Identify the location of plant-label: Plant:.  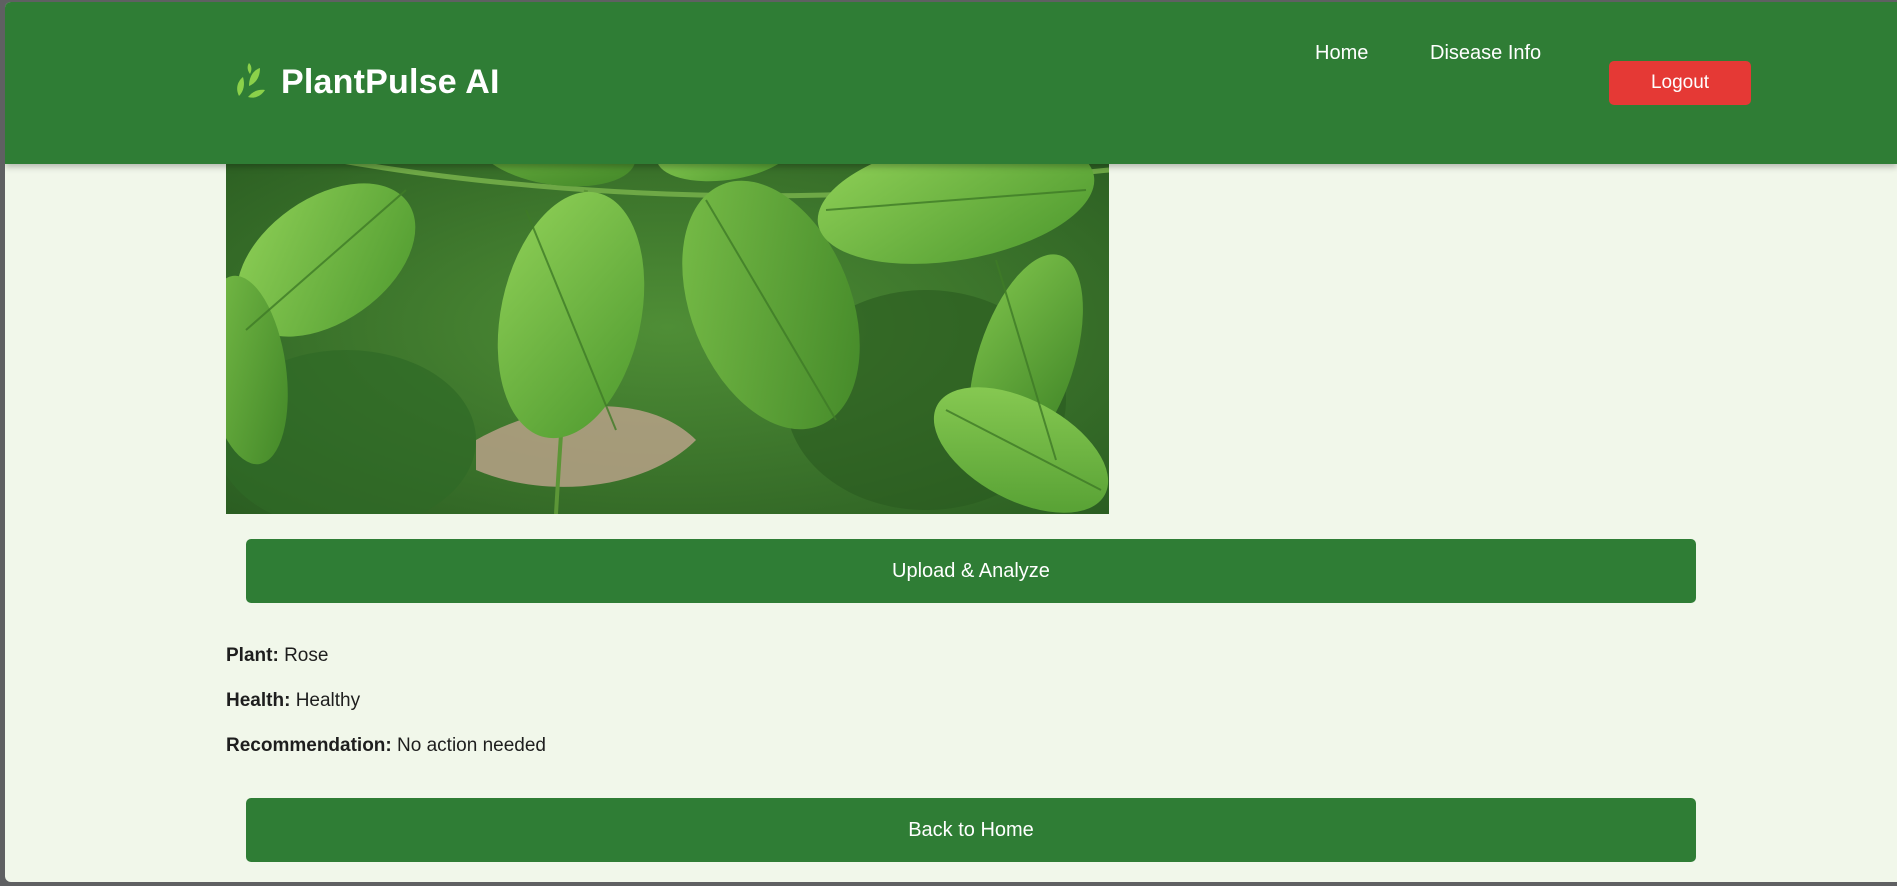
(252, 655).